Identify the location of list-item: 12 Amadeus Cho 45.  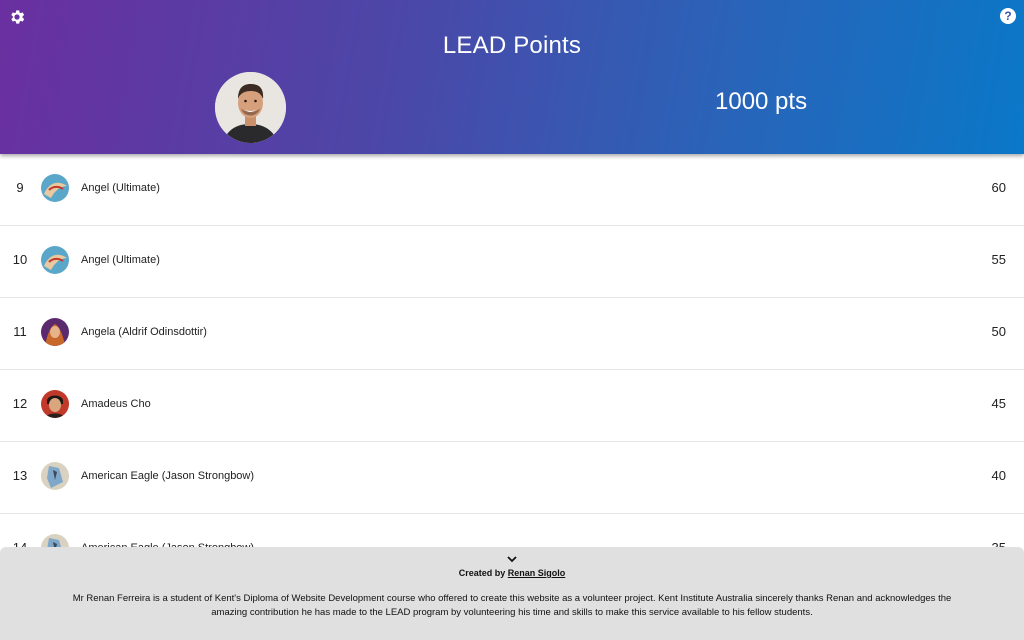
(512, 406).